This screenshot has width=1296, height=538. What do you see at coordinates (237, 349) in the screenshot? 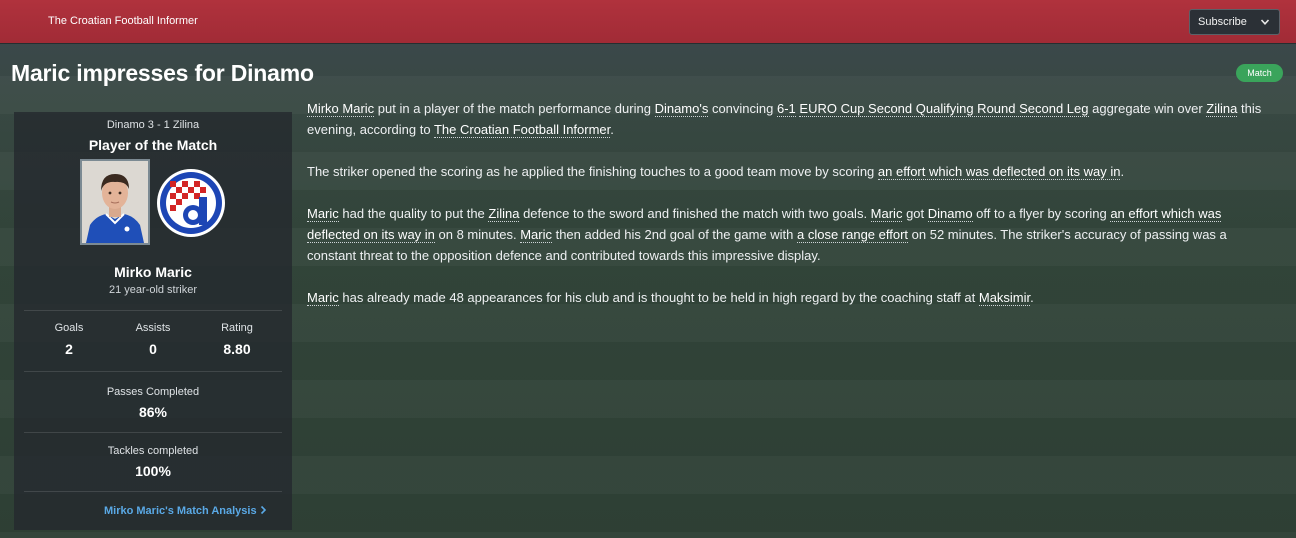
I see `rating-value: 8.80` at bounding box center [237, 349].